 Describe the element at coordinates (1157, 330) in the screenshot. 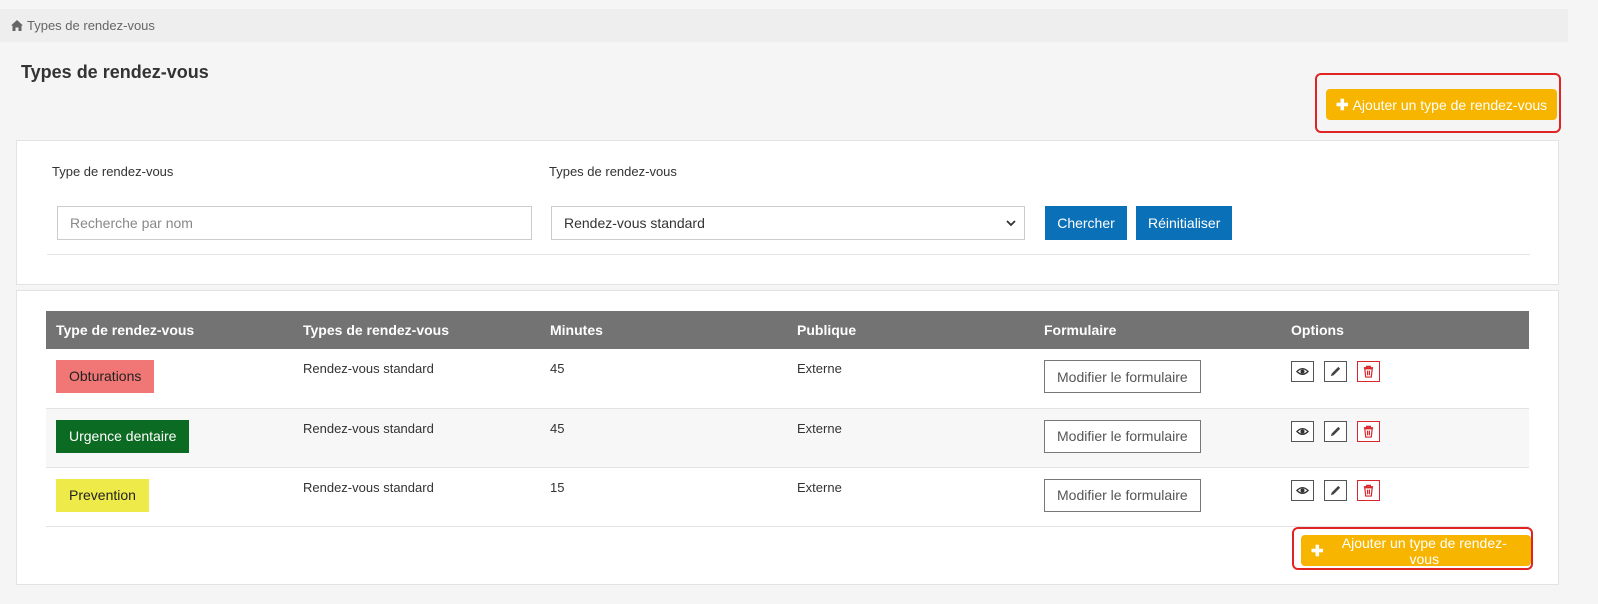

I see `column-header-form: Formulaire` at that location.